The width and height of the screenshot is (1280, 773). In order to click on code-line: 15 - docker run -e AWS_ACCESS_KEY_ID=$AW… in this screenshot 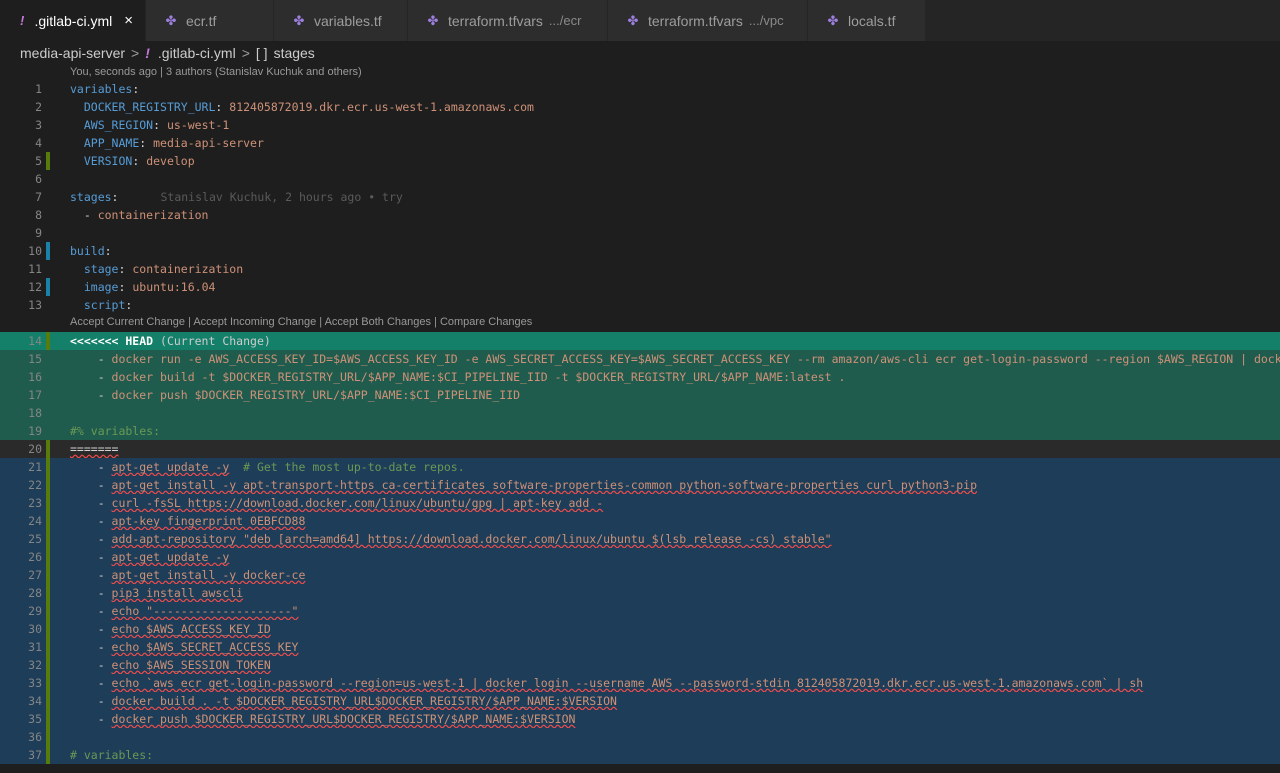, I will do `click(640, 359)`.